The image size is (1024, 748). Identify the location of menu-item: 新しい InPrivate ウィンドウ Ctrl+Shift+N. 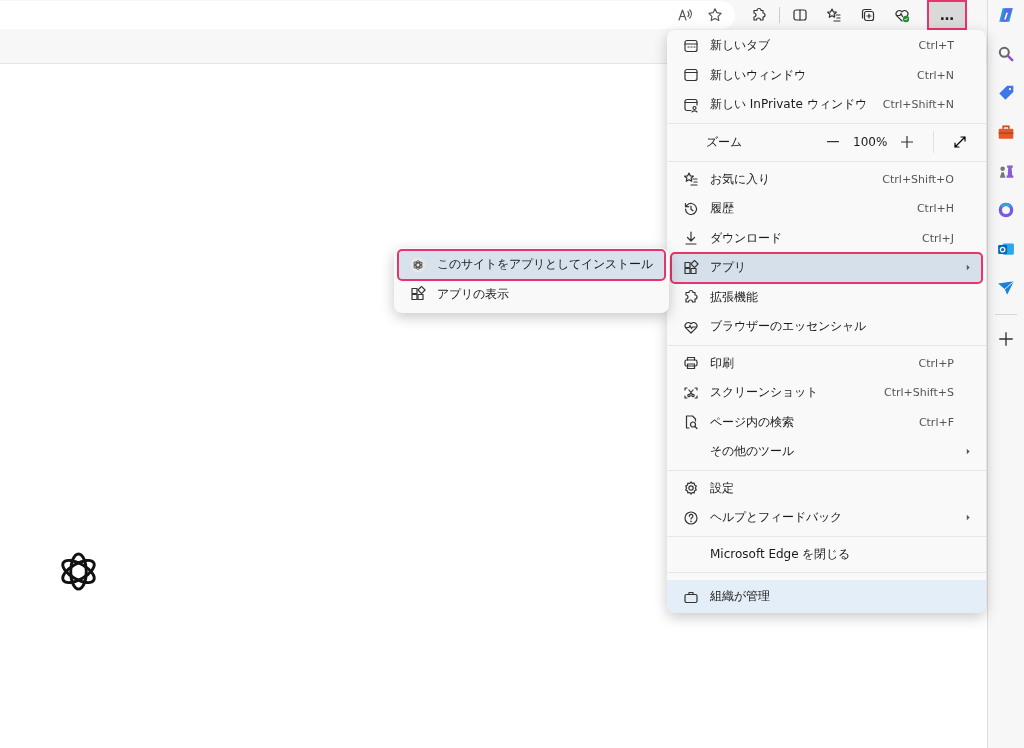
(826, 105).